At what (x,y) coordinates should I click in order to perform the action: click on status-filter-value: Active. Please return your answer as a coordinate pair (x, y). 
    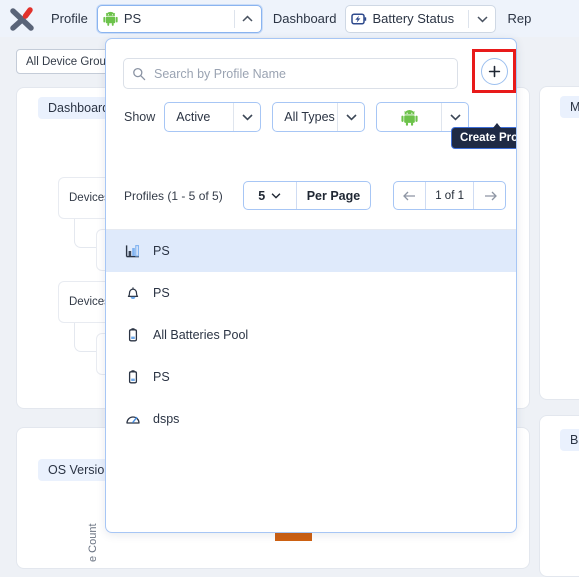
    Looking at the image, I should click on (193, 117).